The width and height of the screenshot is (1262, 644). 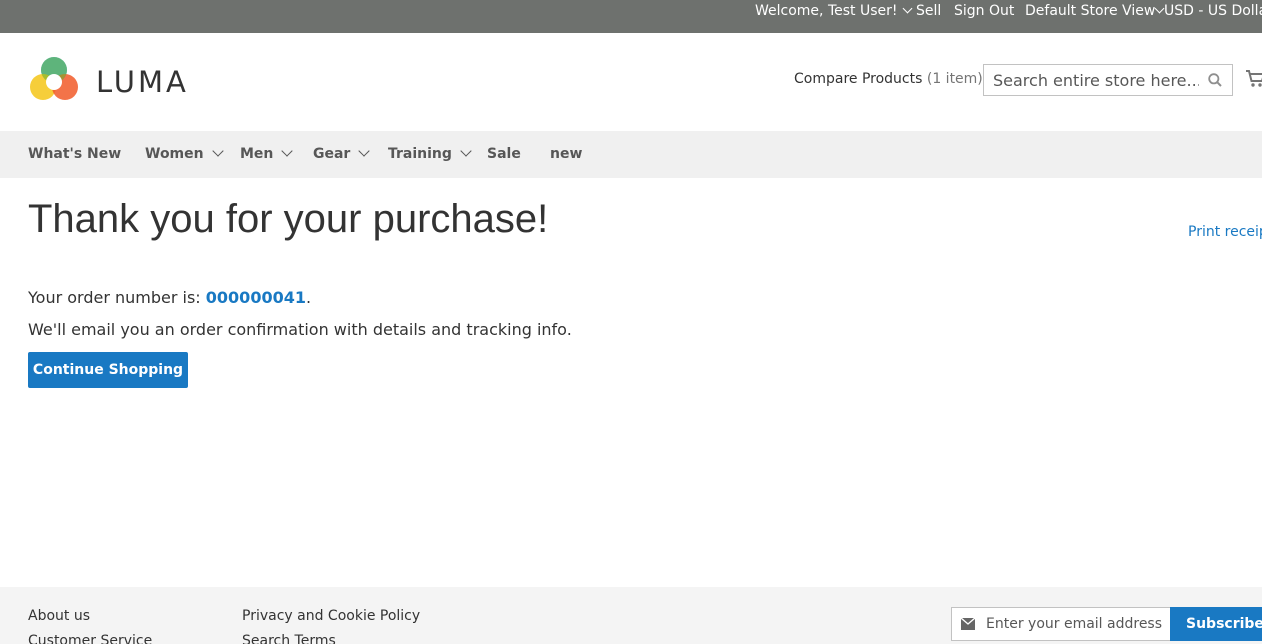 I want to click on sell-link: Sell, so click(x=928, y=11).